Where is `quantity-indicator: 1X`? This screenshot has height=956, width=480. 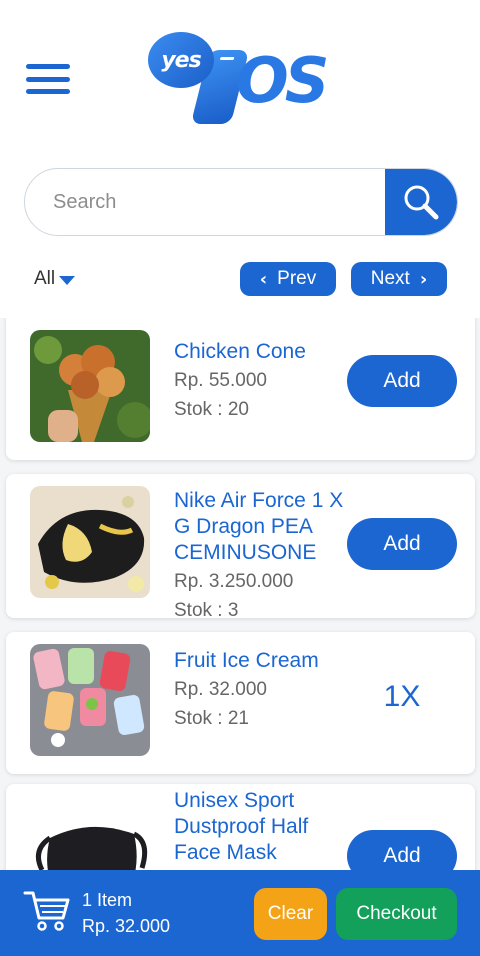 quantity-indicator: 1X is located at coordinates (402, 697).